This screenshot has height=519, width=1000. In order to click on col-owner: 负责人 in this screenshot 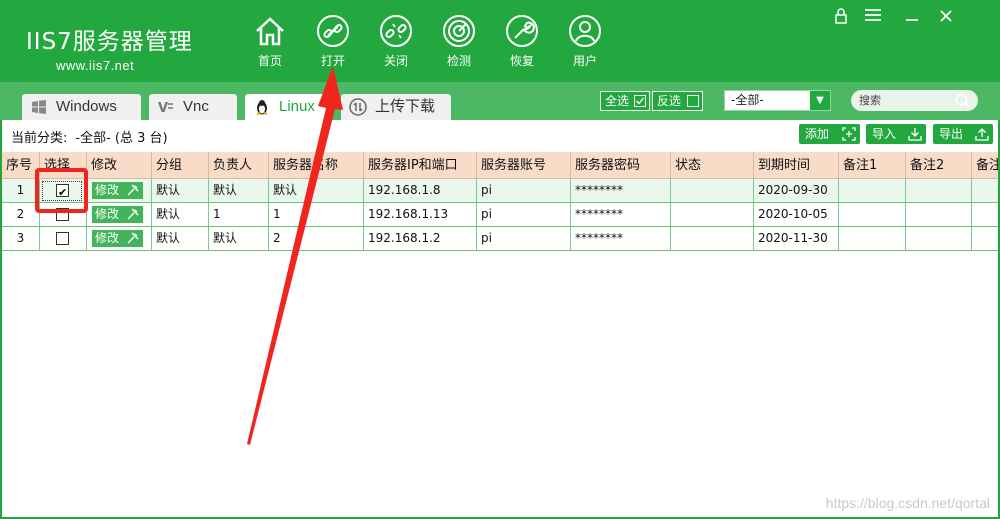, I will do `click(239, 165)`.